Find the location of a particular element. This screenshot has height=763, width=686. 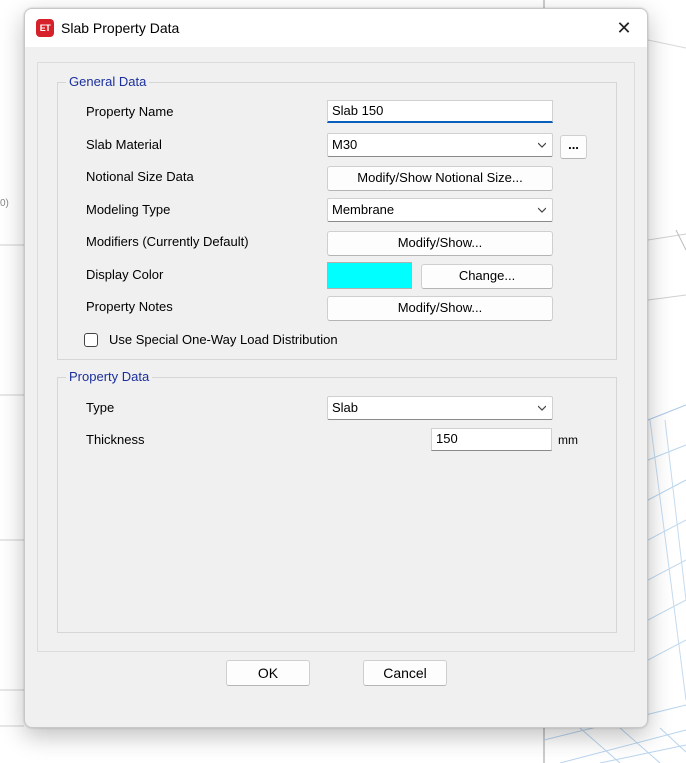

notional-size-label: Notional Size Data is located at coordinates (140, 176).